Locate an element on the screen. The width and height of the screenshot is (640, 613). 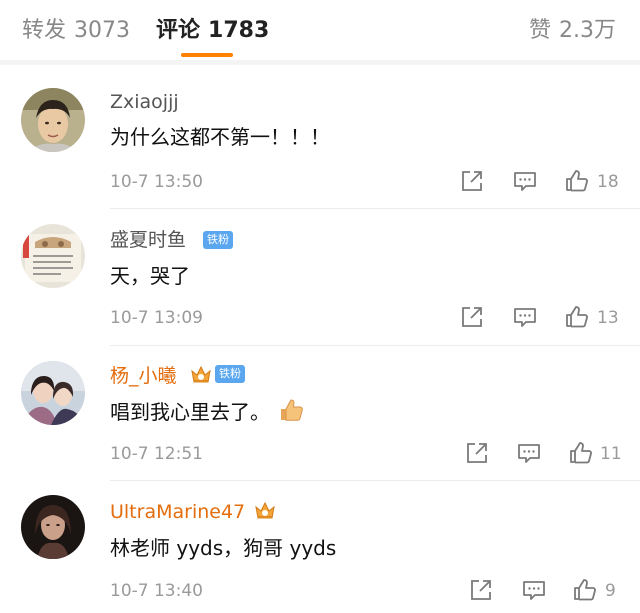
tab-repost-label: 转发 is located at coordinates (44, 30).